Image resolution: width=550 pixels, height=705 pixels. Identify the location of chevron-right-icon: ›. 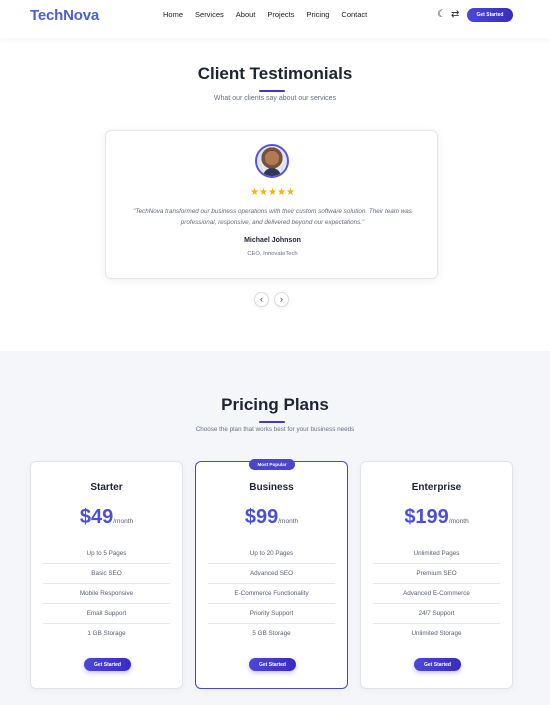
(281, 299).